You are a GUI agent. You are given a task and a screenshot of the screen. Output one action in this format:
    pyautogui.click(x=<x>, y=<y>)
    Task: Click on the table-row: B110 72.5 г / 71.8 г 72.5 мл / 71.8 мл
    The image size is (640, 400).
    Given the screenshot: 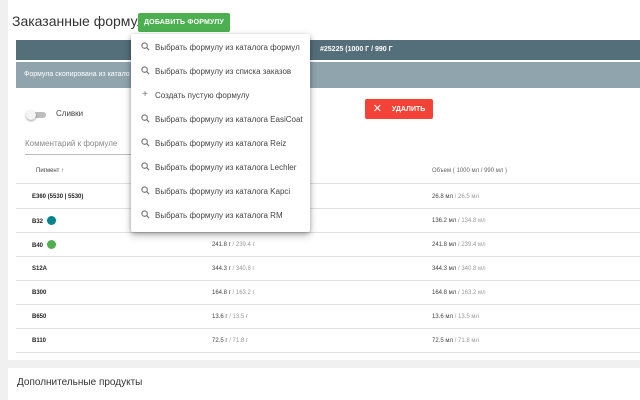 What is the action you would take?
    pyautogui.click(x=328, y=341)
    